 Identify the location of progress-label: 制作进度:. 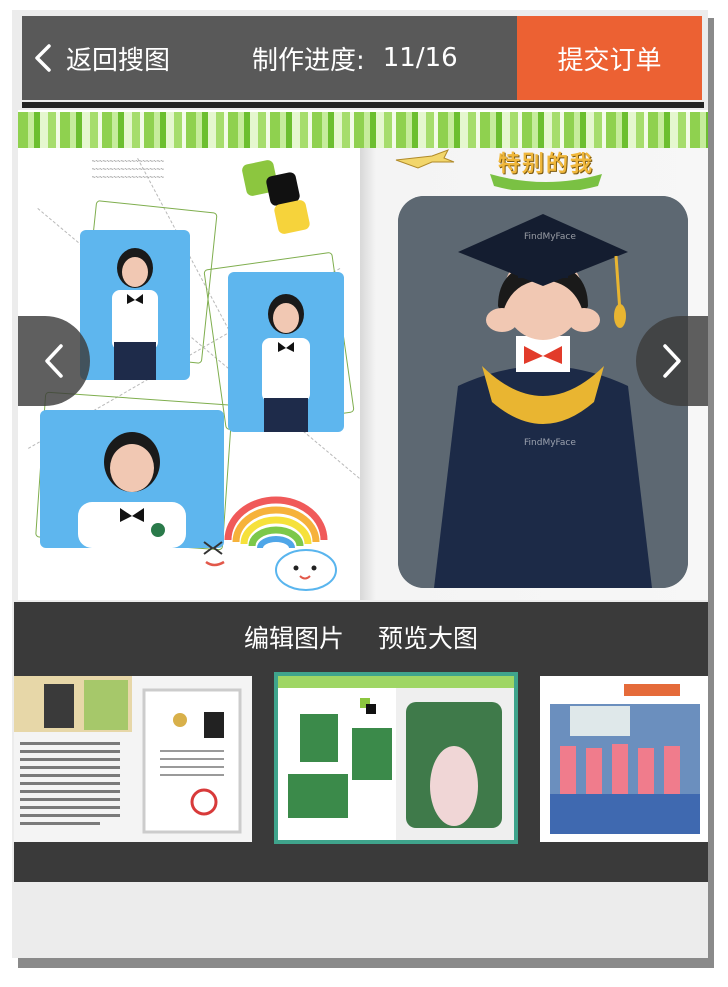
(308, 60).